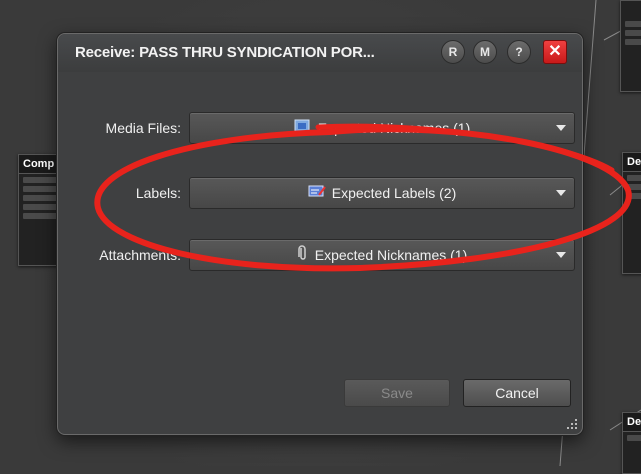  Describe the element at coordinates (140, 255) in the screenshot. I see `attachments-label: Attachments:` at that location.